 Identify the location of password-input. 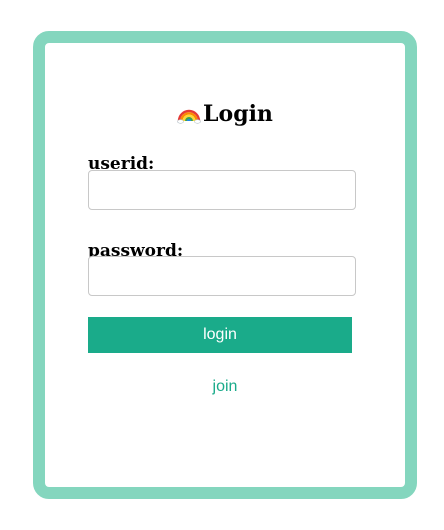
(222, 276).